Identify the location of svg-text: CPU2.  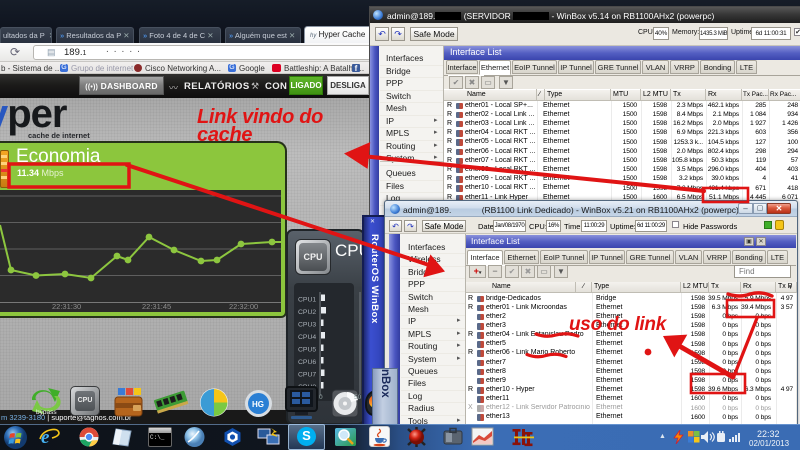
(307, 312).